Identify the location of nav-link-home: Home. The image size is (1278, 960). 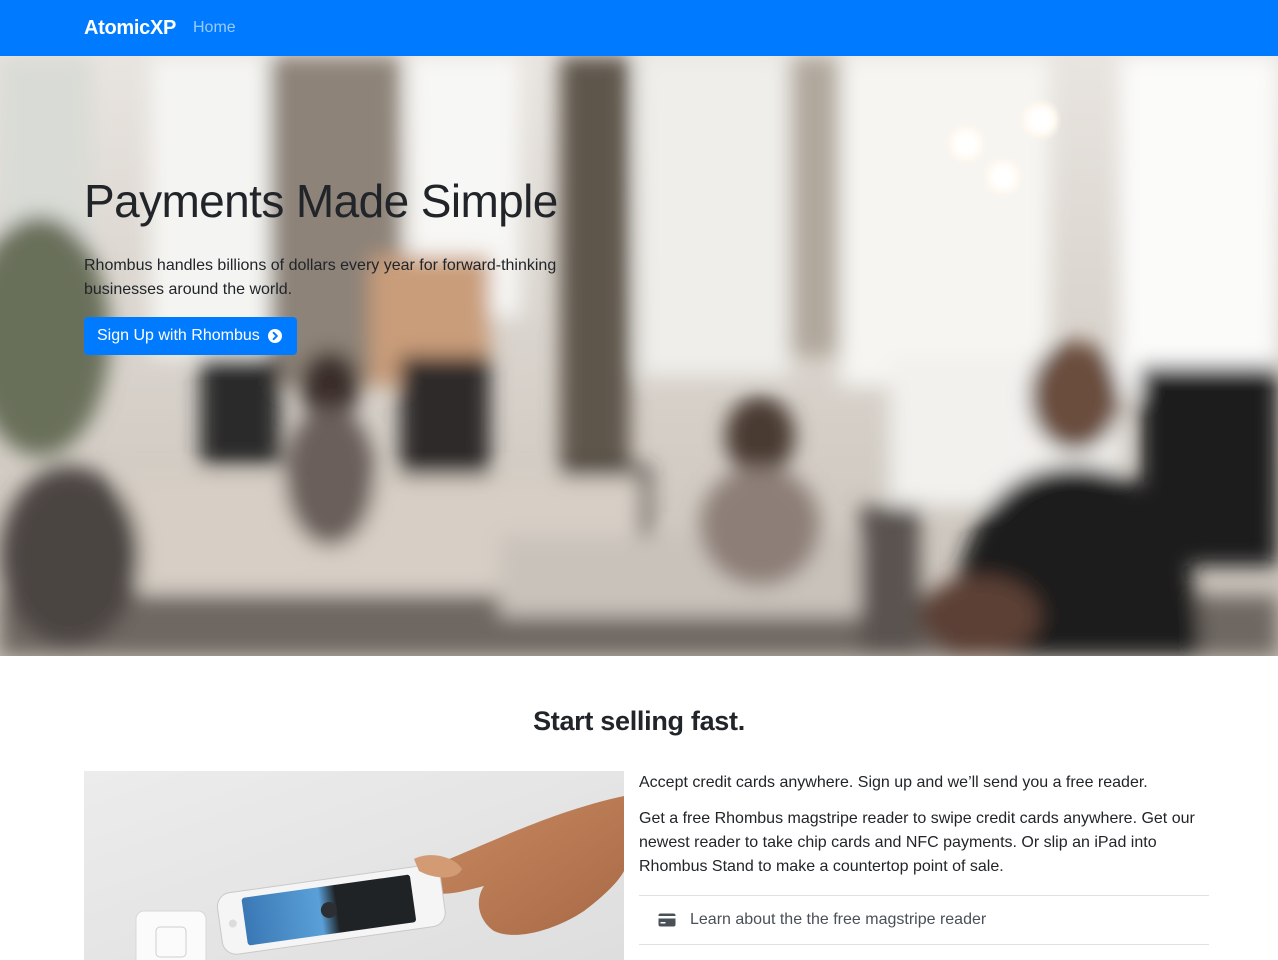
(214, 28).